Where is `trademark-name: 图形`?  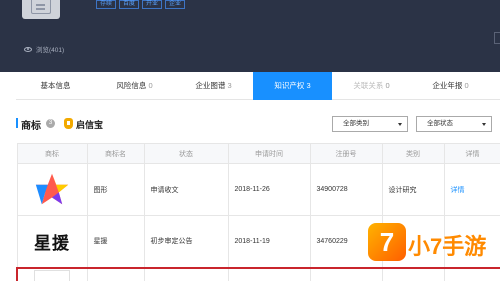
trademark-name: 图形 is located at coordinates (115, 189).